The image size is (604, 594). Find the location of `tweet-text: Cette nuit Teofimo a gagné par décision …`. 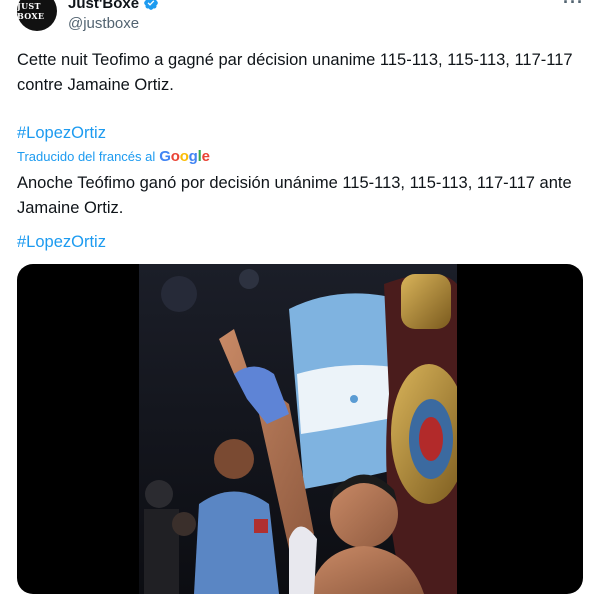

tweet-text: Cette nuit Teofimo a gagné par décision … is located at coordinates (302, 73).